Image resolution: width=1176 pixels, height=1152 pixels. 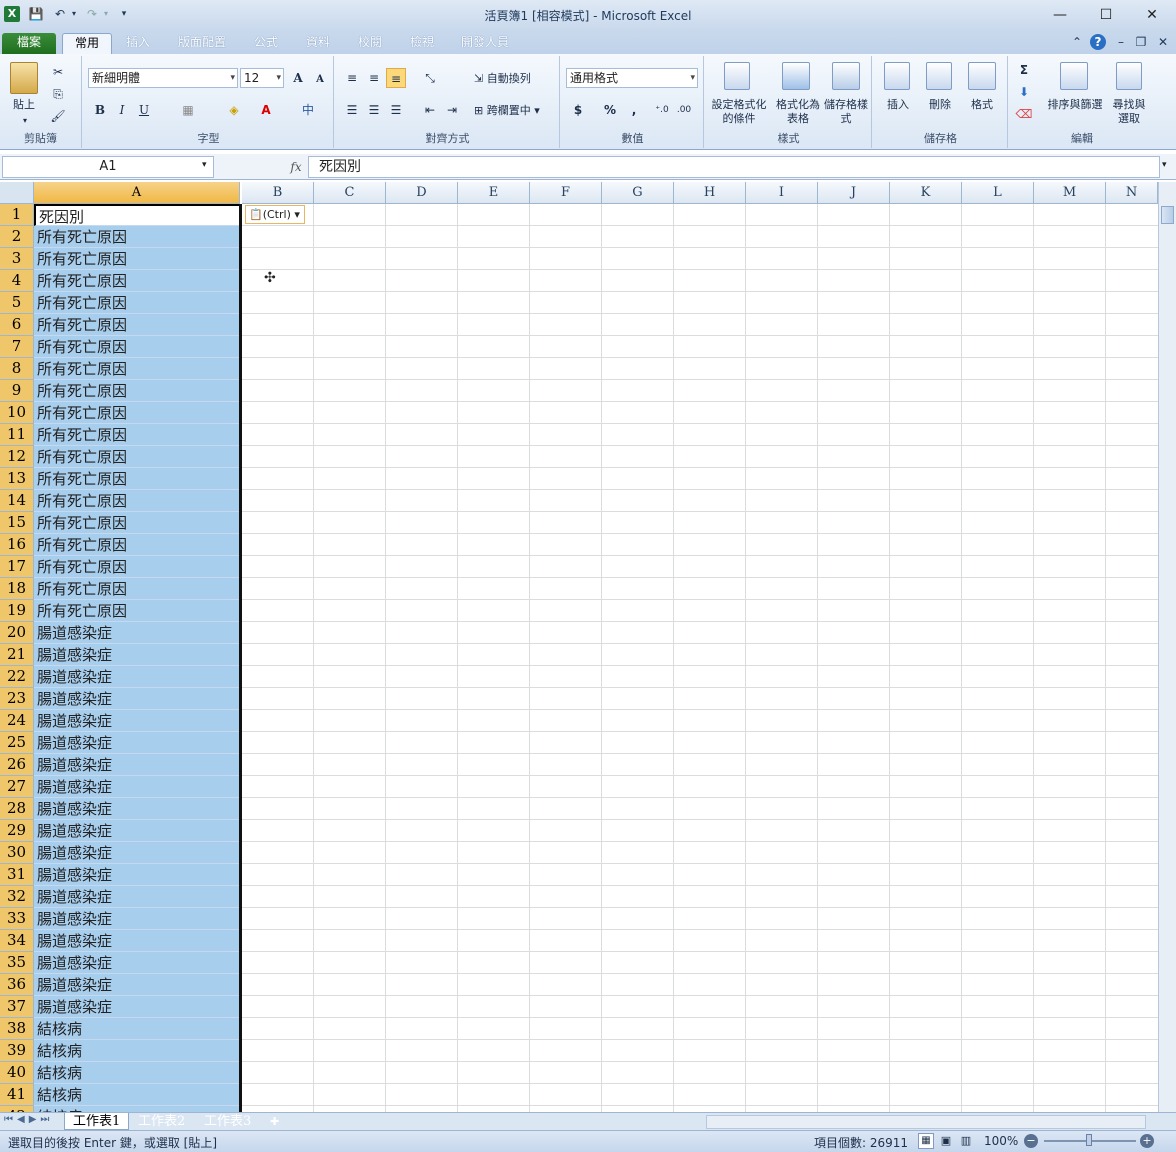 I want to click on tab-review: 校閱, so click(x=370, y=43).